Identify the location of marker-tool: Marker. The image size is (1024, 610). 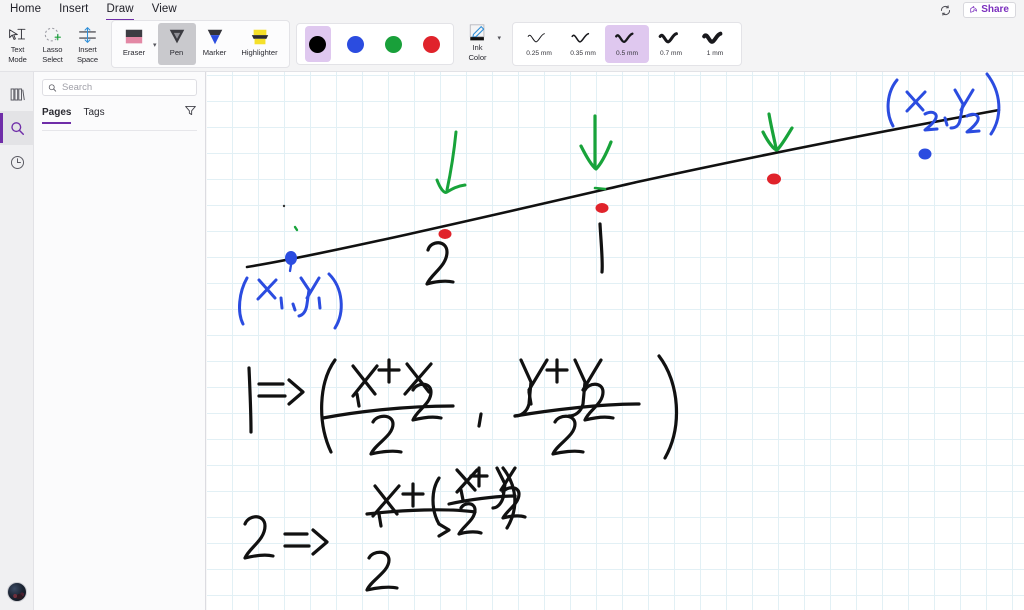
(215, 44).